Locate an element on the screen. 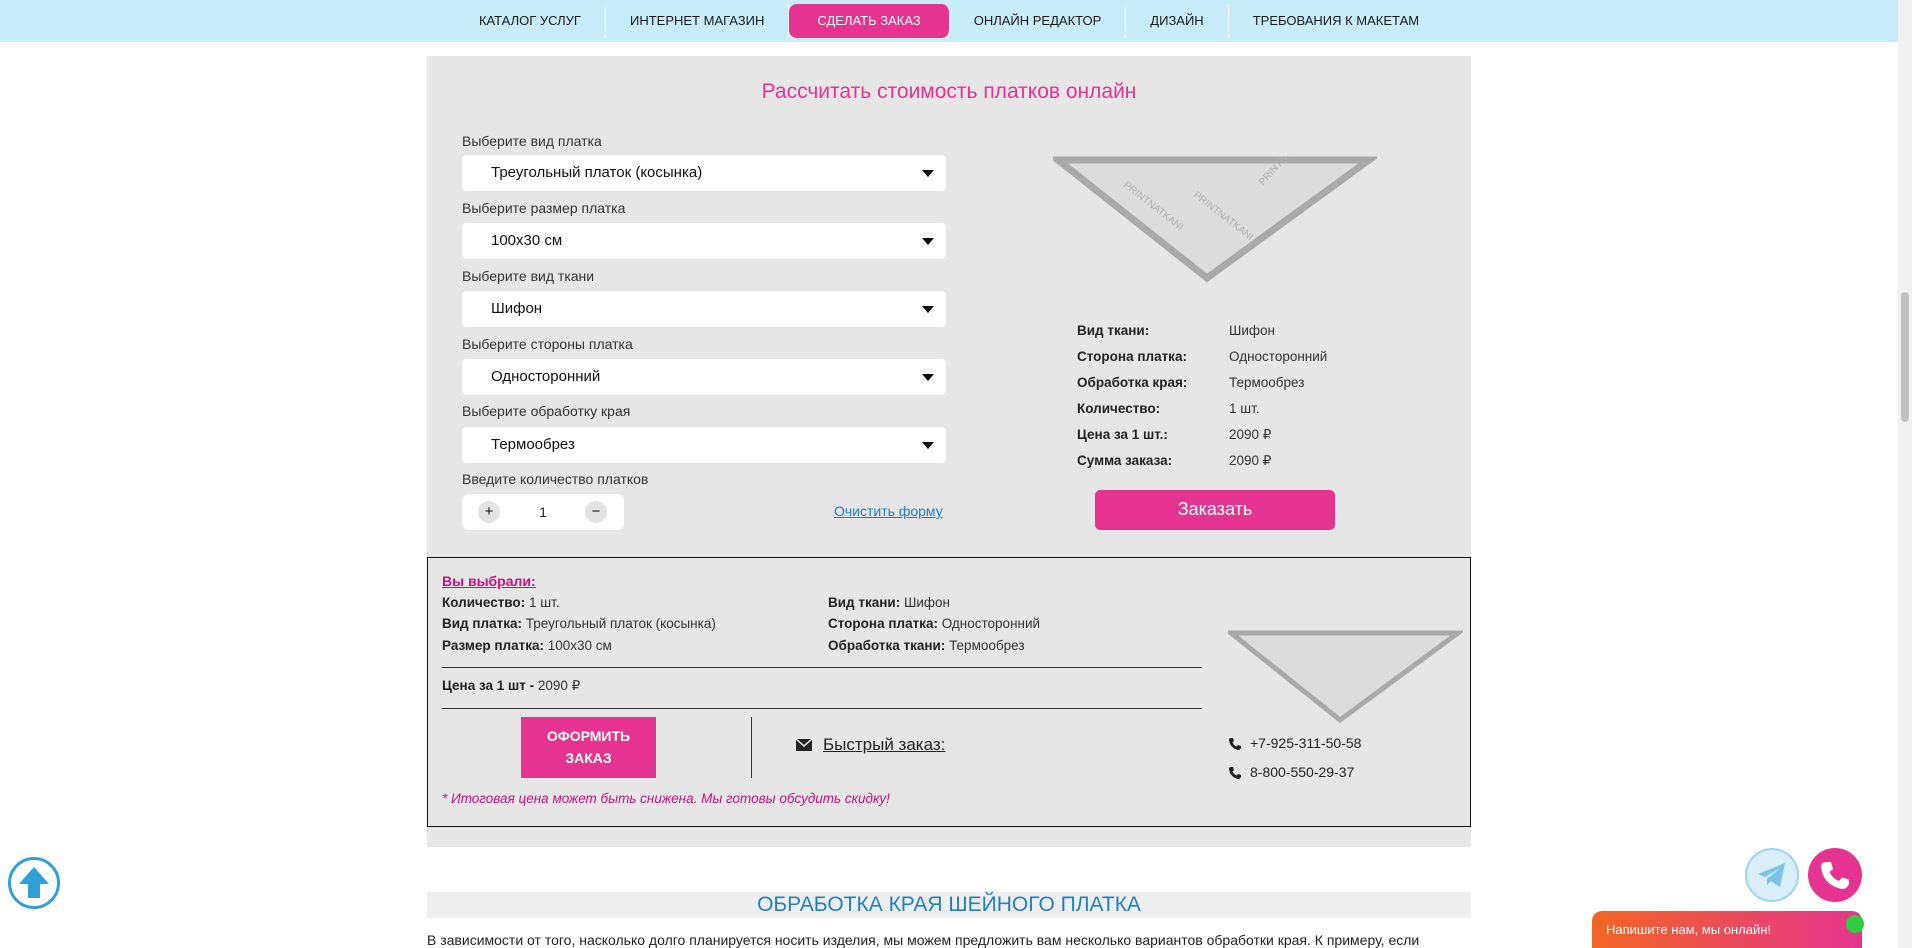 Image resolution: width=1912 pixels, height=948 pixels. summary-key: Количество: is located at coordinates (1119, 408).